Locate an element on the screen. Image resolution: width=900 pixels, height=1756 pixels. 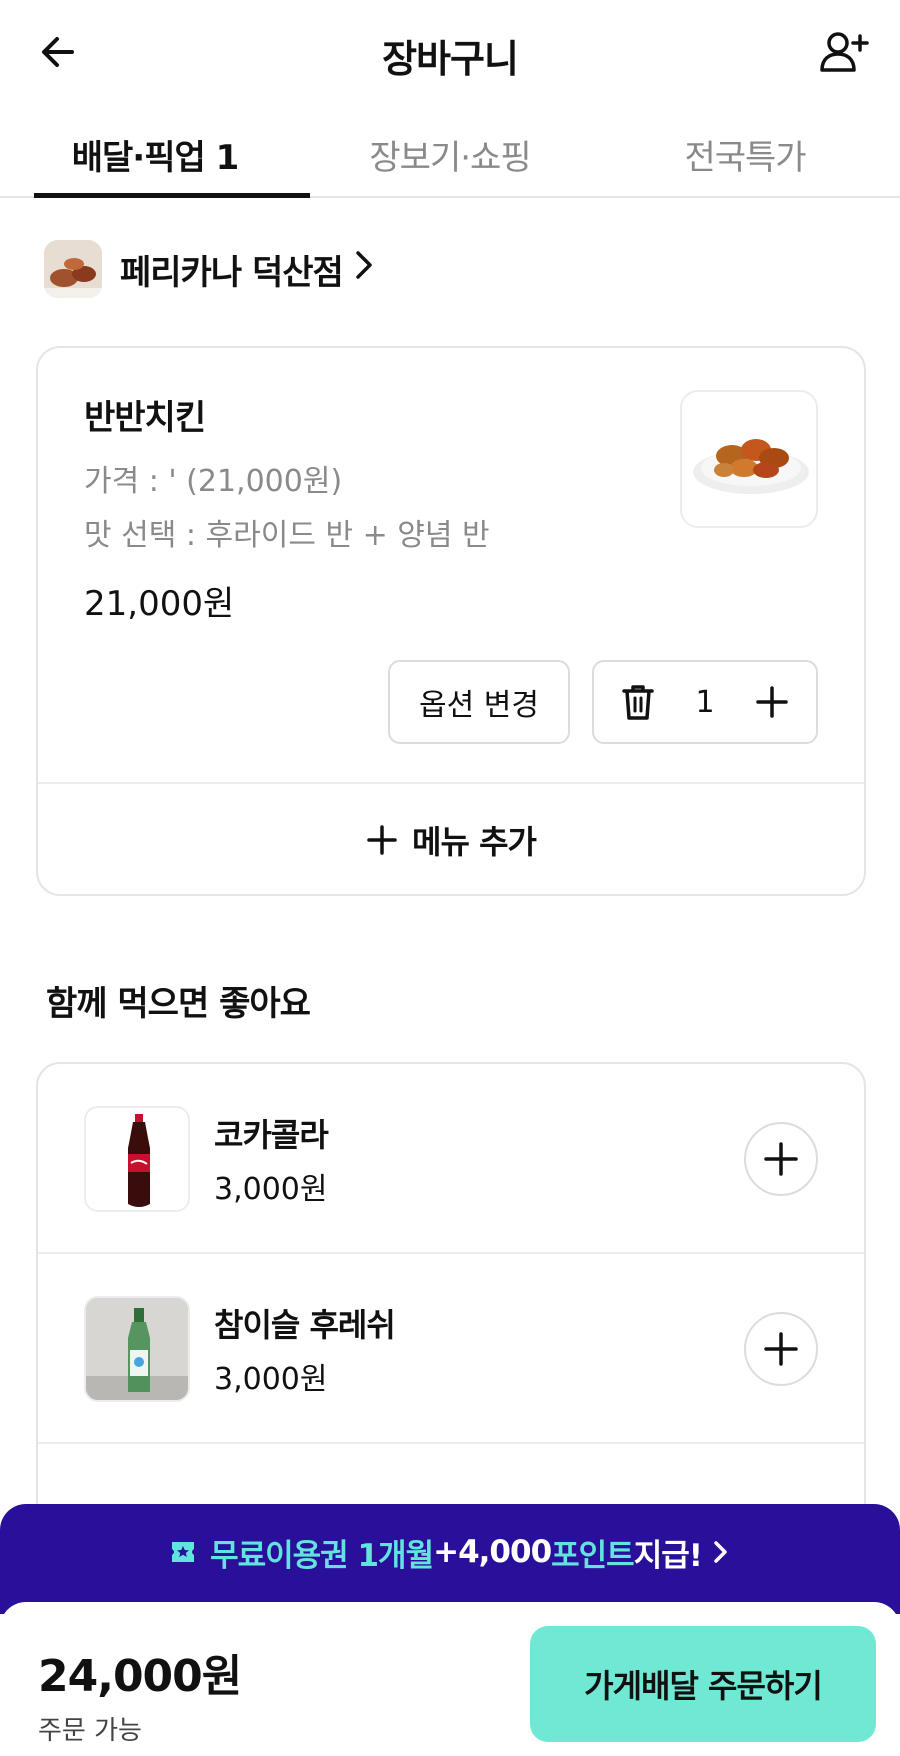
header: 장바구니 is located at coordinates (450, 55).